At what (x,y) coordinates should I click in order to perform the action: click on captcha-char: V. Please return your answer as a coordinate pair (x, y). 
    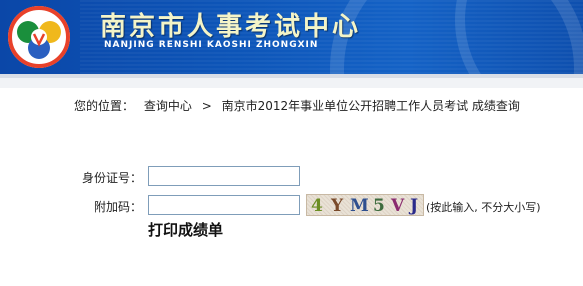
    Looking at the image, I should click on (398, 206).